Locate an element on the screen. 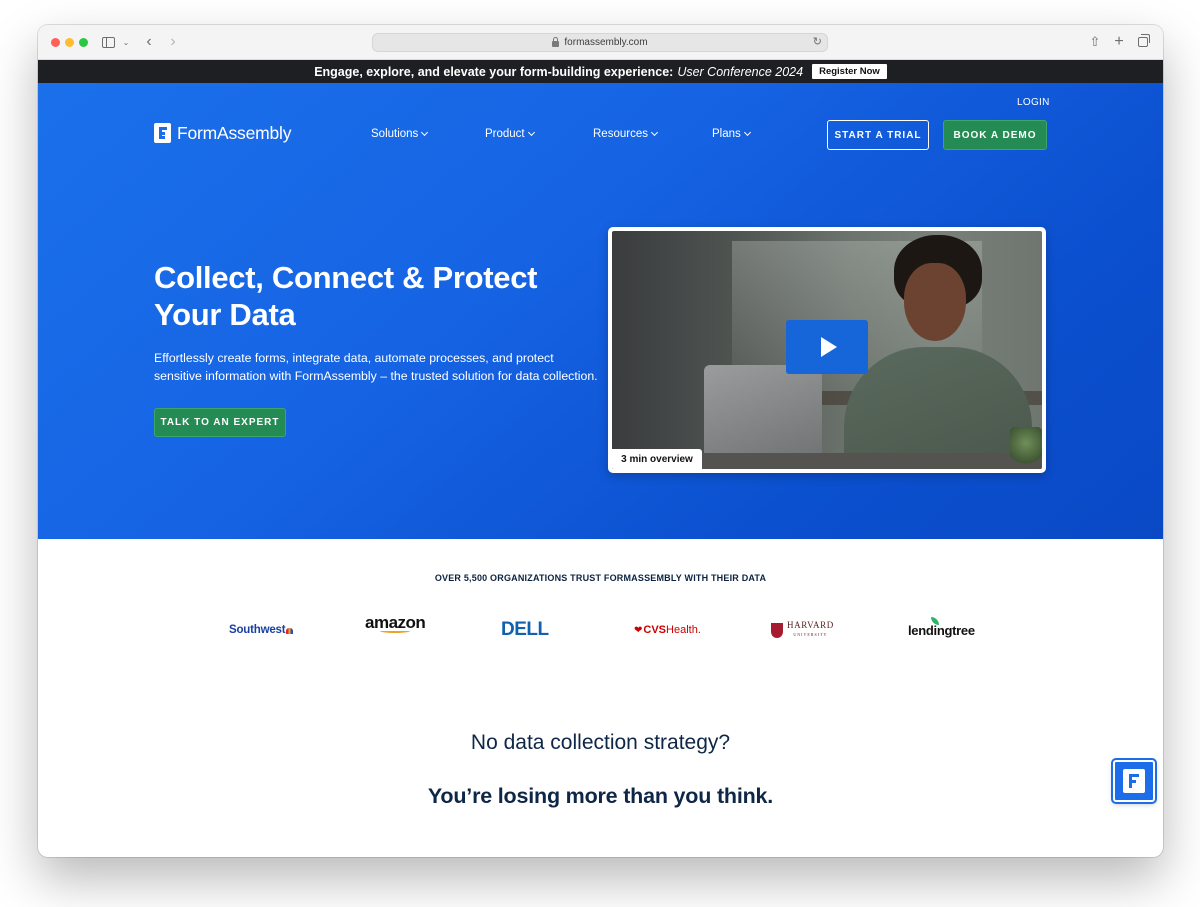 The image size is (1200, 907). tabs-overview-icon is located at coordinates (1143, 42).